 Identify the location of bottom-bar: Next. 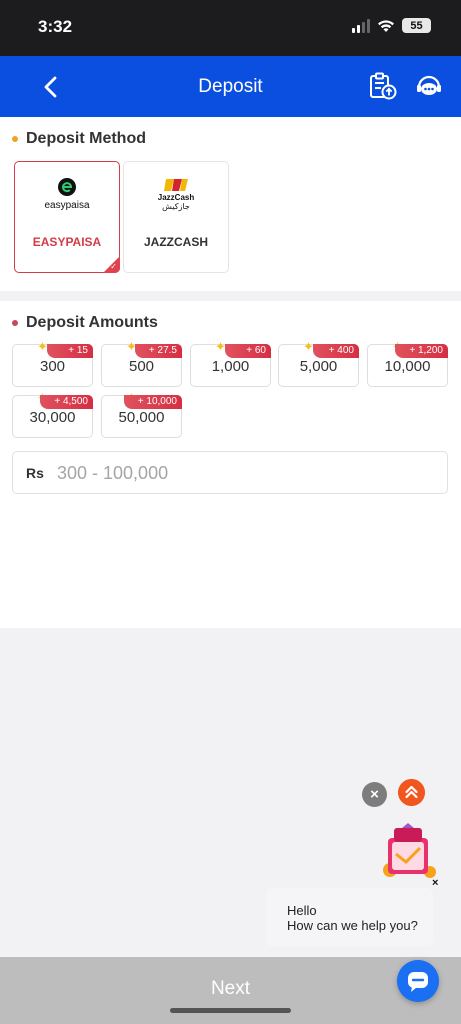
(230, 990).